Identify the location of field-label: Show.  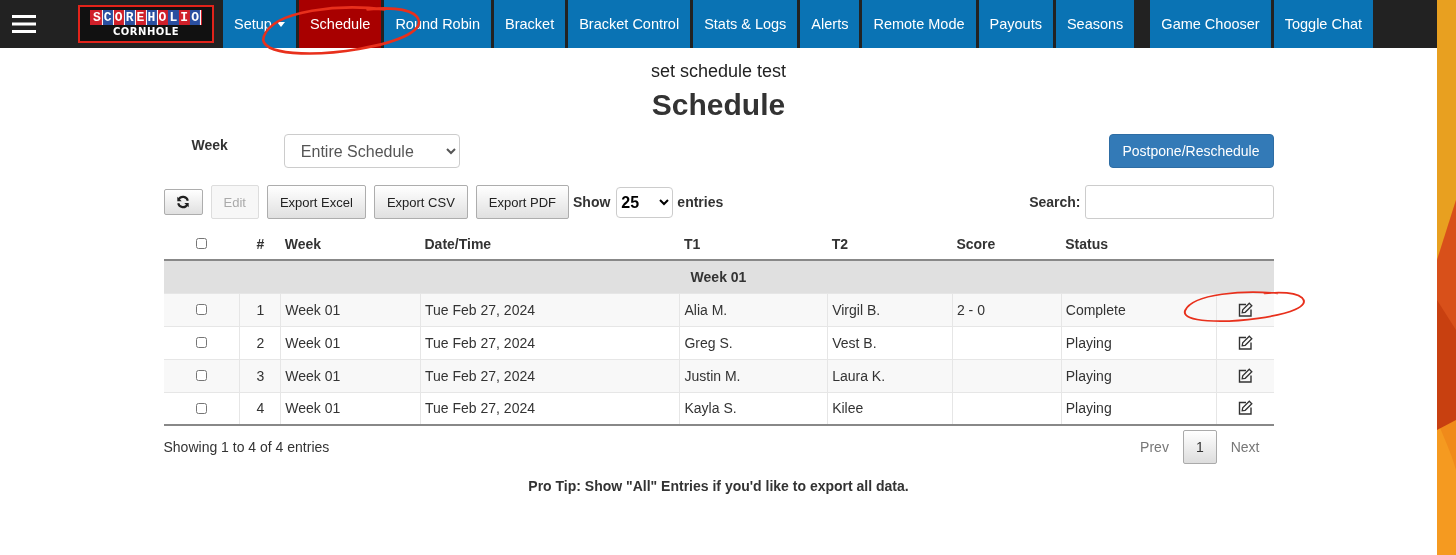
(592, 202).